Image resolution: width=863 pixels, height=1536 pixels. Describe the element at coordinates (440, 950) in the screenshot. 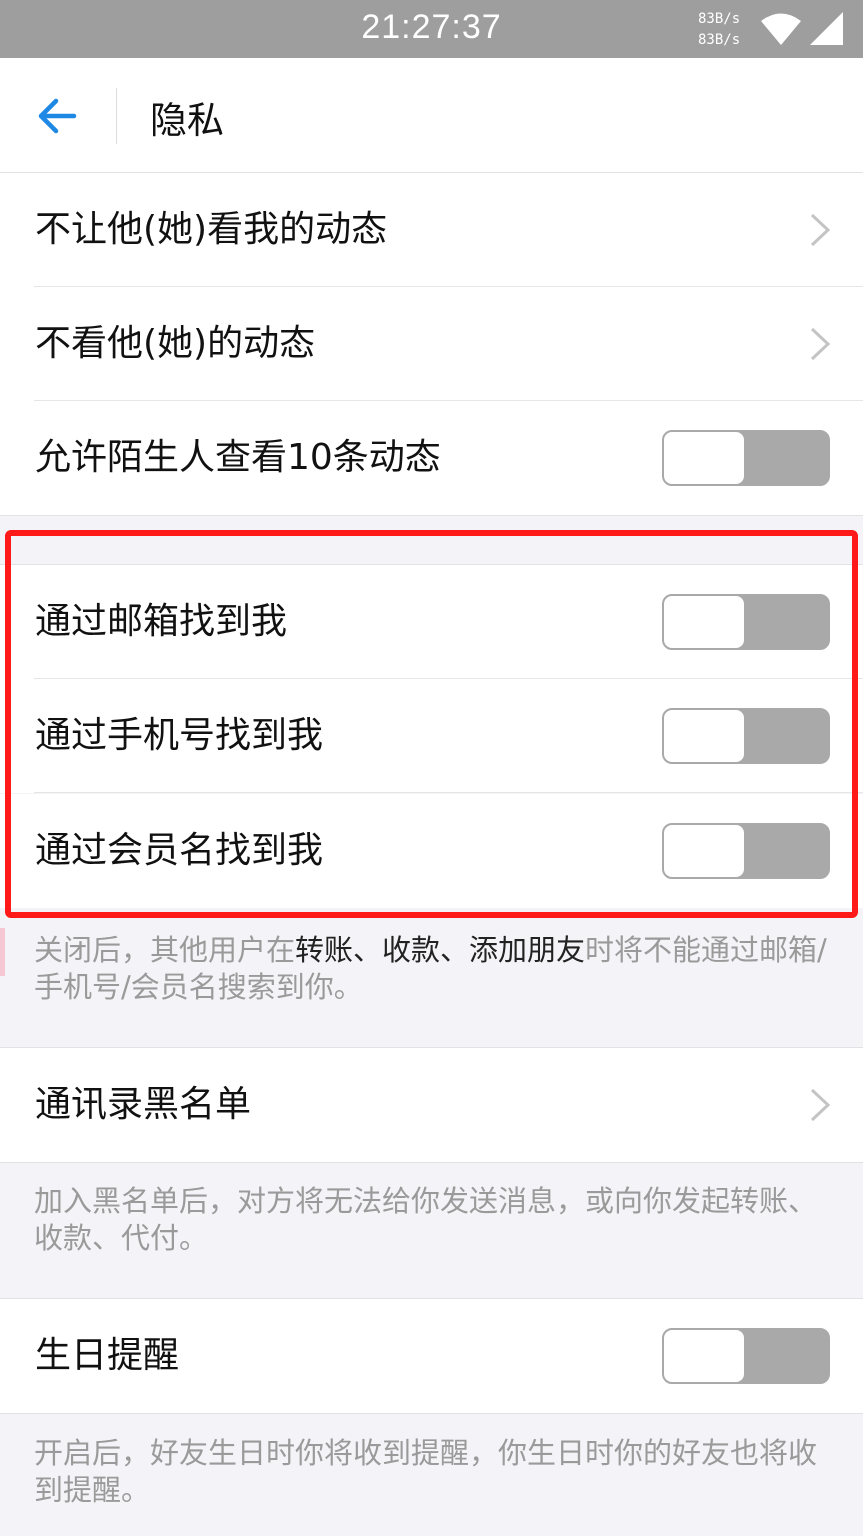

I see `note-emphasis: 转账、收款、添加朋友` at that location.